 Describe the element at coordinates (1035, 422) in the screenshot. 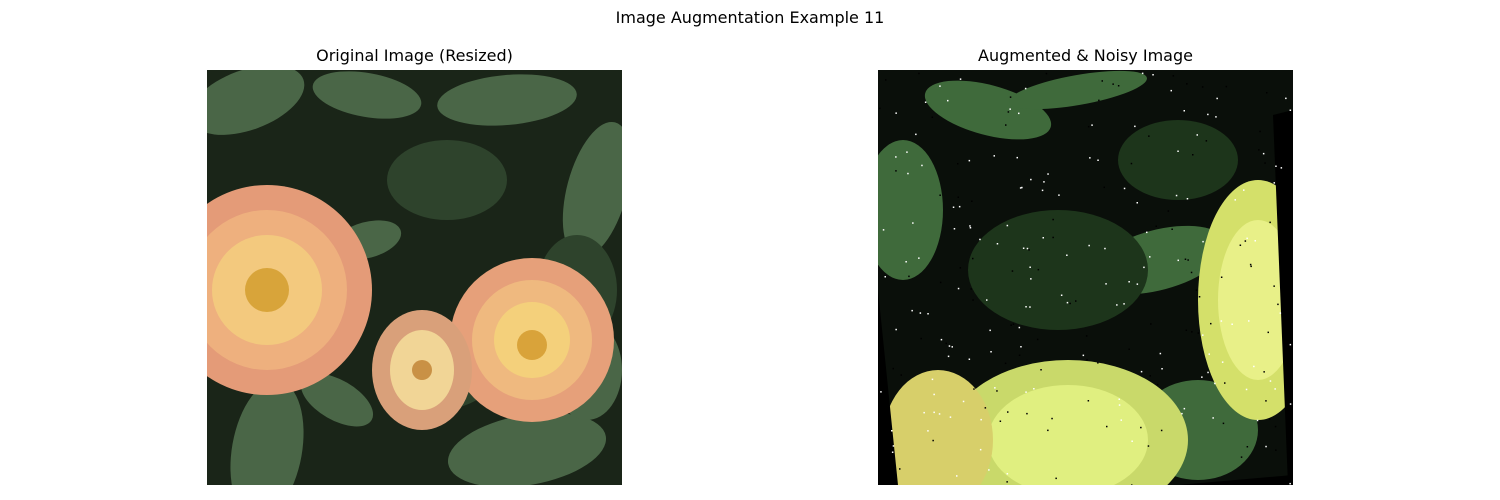

I see `flower-bottom` at that location.